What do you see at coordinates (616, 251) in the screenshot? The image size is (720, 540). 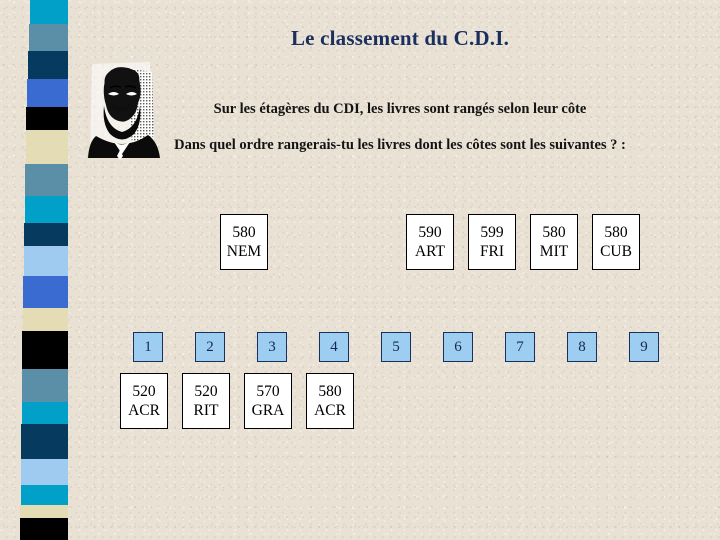 I see `code-abbreviation: CUB` at bounding box center [616, 251].